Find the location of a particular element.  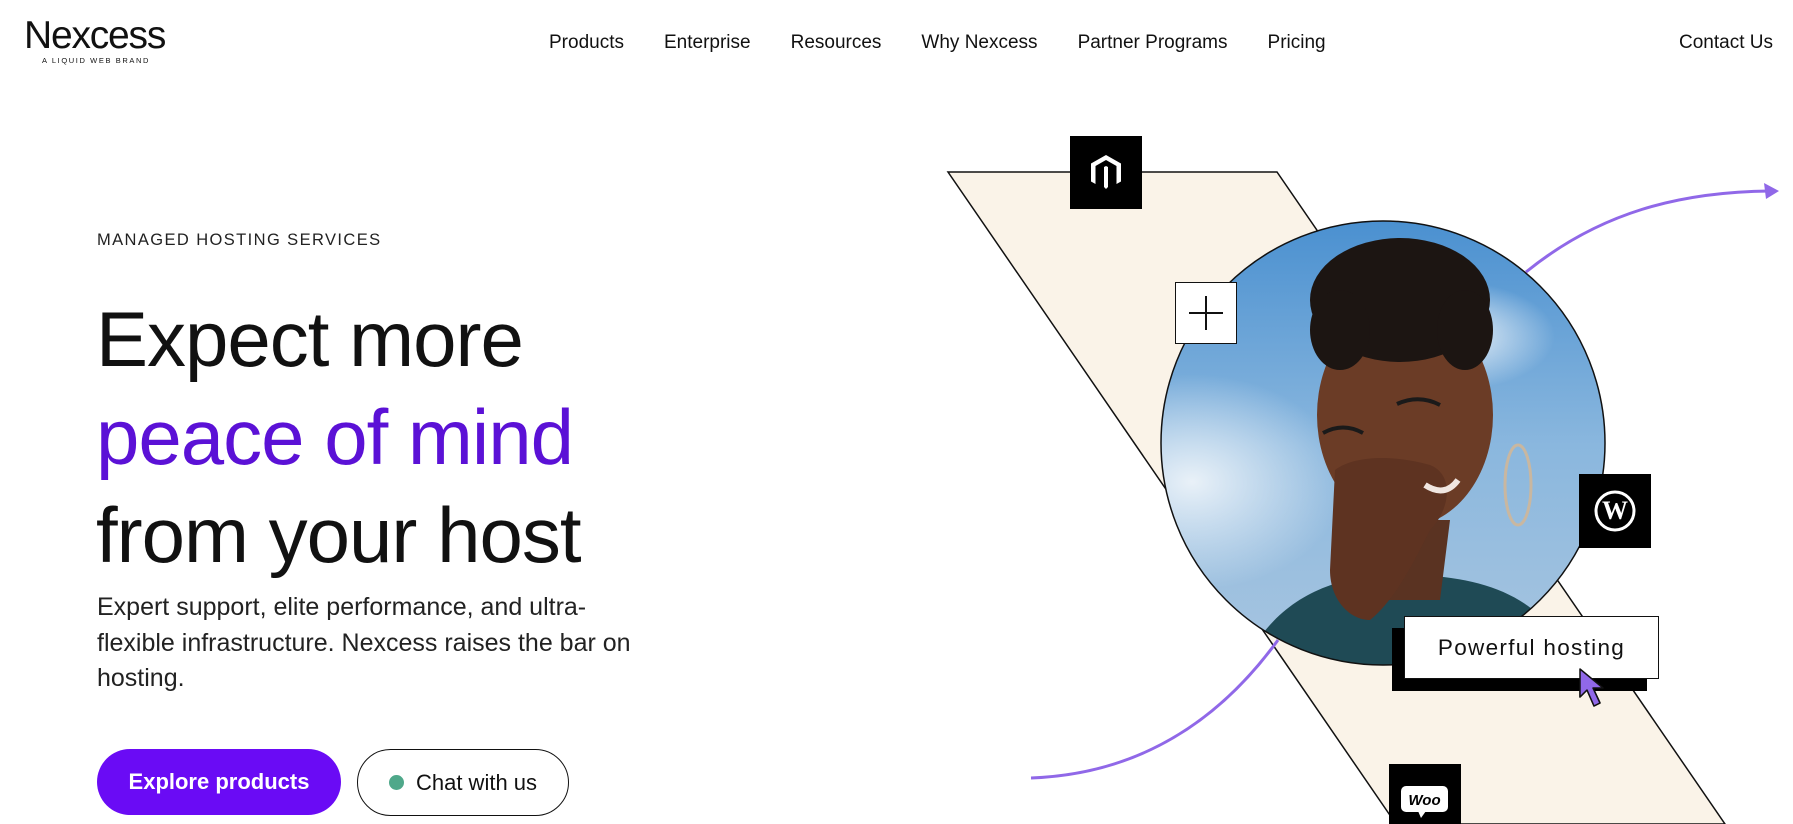

pointer-cursor-icon is located at coordinates (1591, 687).